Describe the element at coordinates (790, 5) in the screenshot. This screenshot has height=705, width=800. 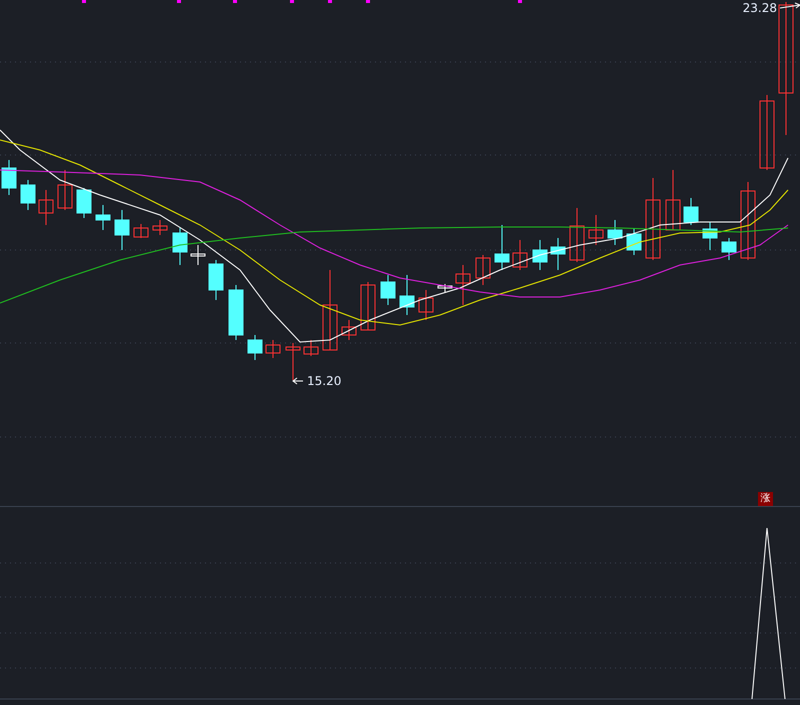
I see `high-leader-arrow` at that location.